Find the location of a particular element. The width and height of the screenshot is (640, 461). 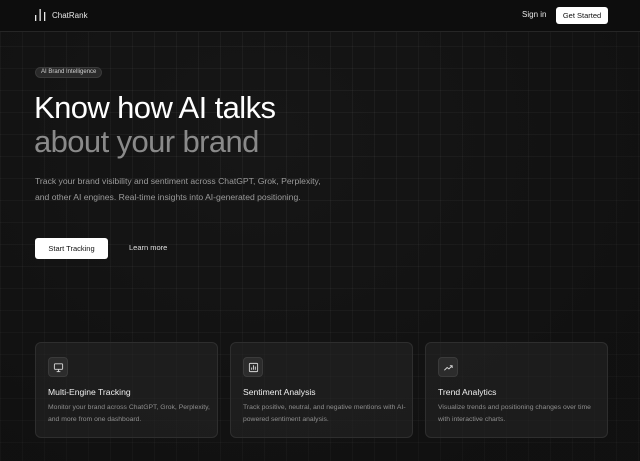

brand-logo: ChatRank is located at coordinates (61, 15).